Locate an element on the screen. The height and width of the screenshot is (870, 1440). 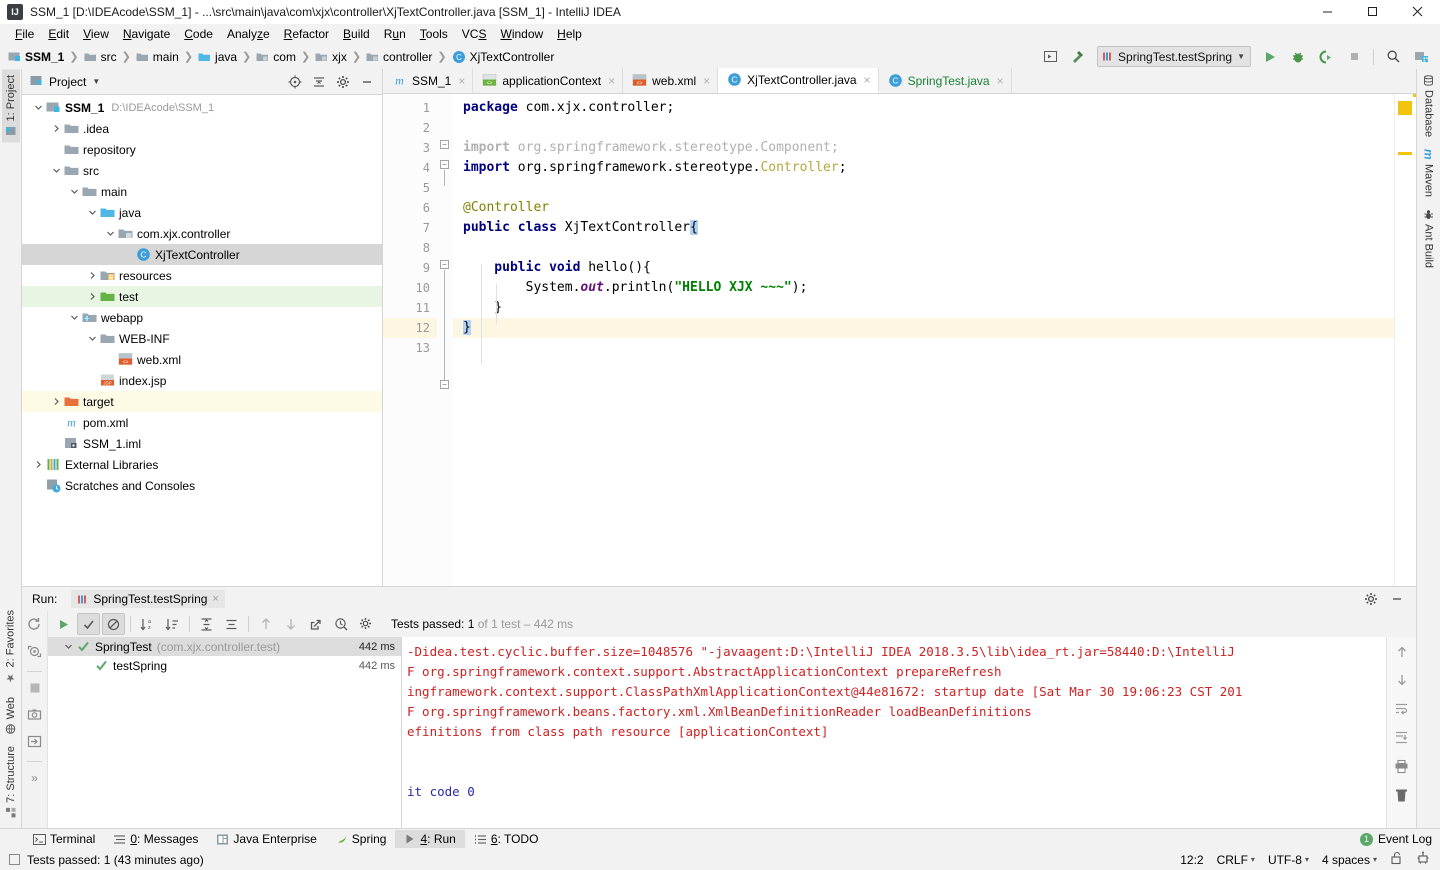
sort-alphabetically-icon: az is located at coordinates (147, 624).